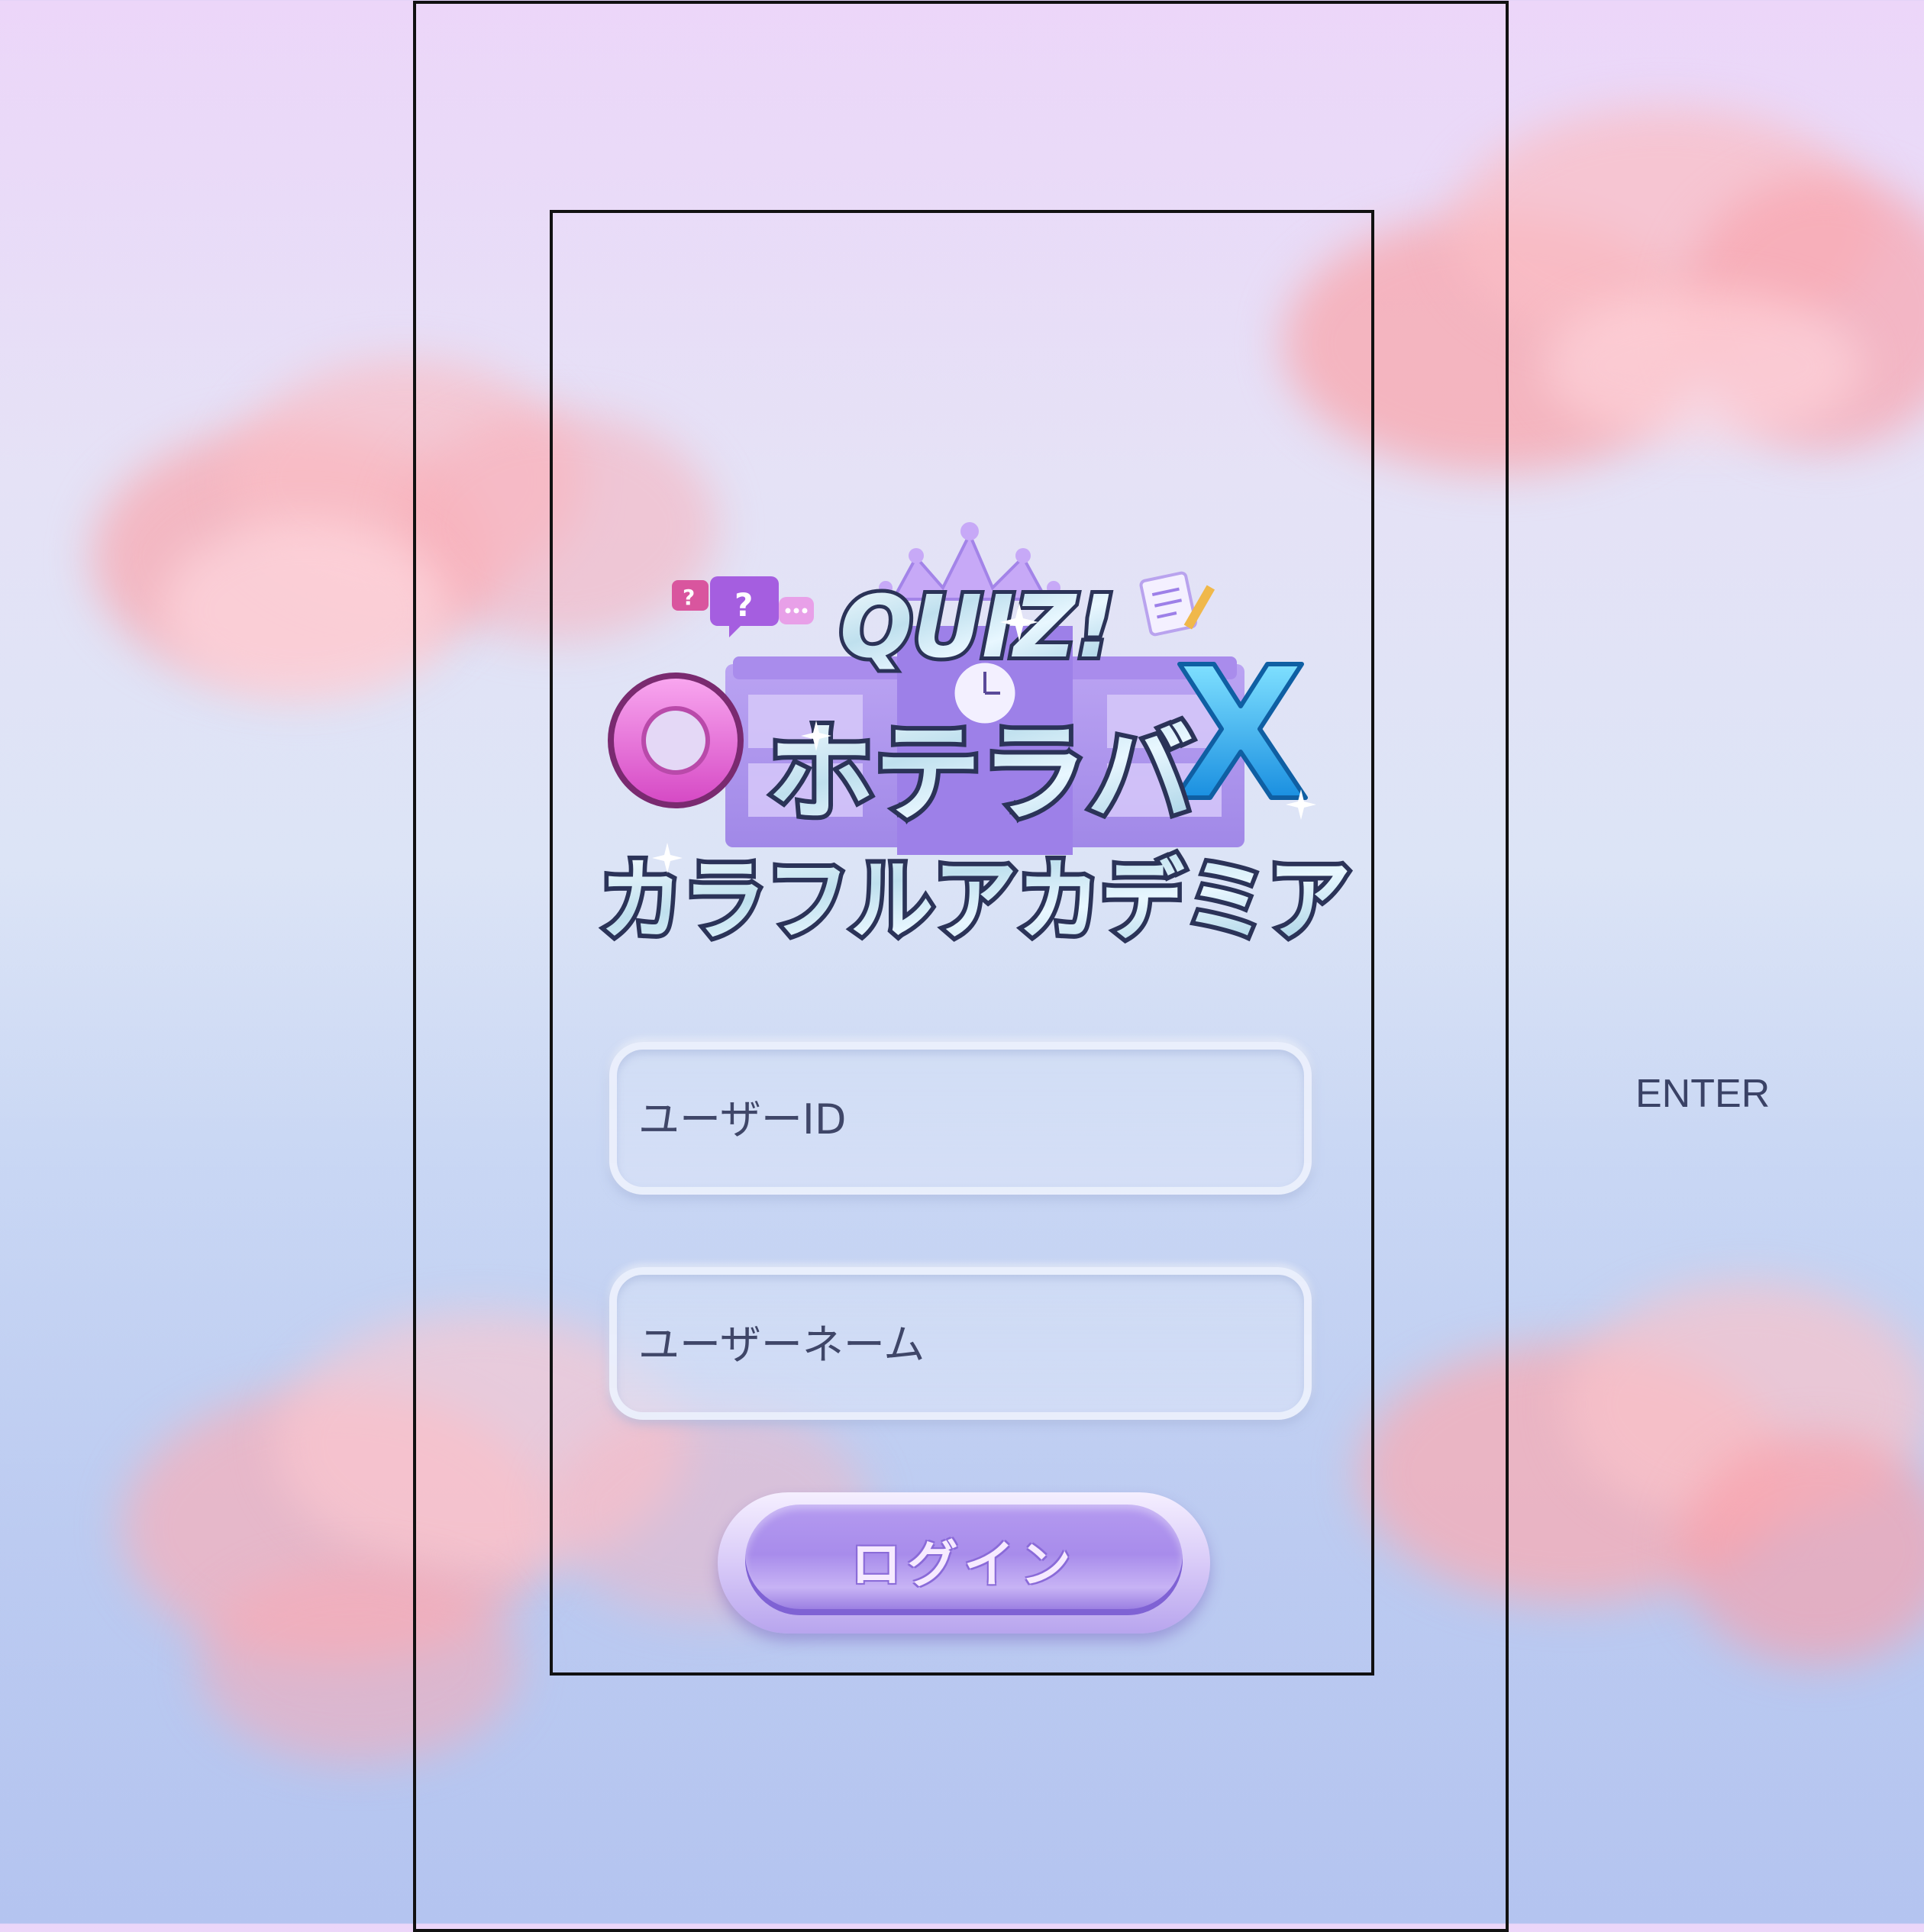 The height and width of the screenshot is (1932, 1924). What do you see at coordinates (977, 627) in the screenshot?
I see `logo-quiz-text: QUIZ!` at bounding box center [977, 627].